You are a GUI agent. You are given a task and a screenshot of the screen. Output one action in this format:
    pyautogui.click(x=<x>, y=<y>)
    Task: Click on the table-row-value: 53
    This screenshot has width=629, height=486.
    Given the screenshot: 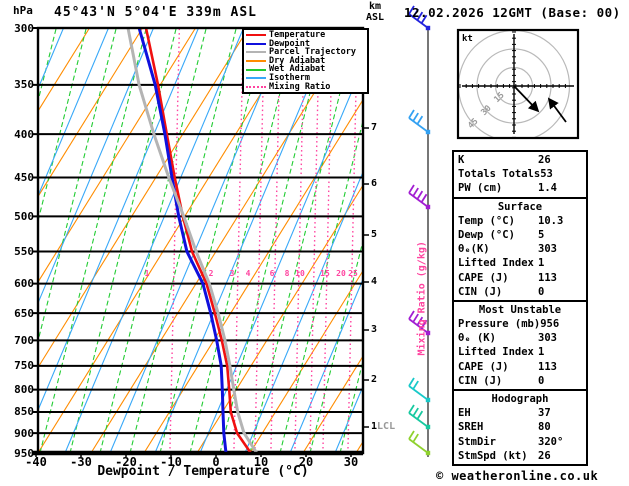 What is the action you would take?
    pyautogui.click(x=546, y=174)
    